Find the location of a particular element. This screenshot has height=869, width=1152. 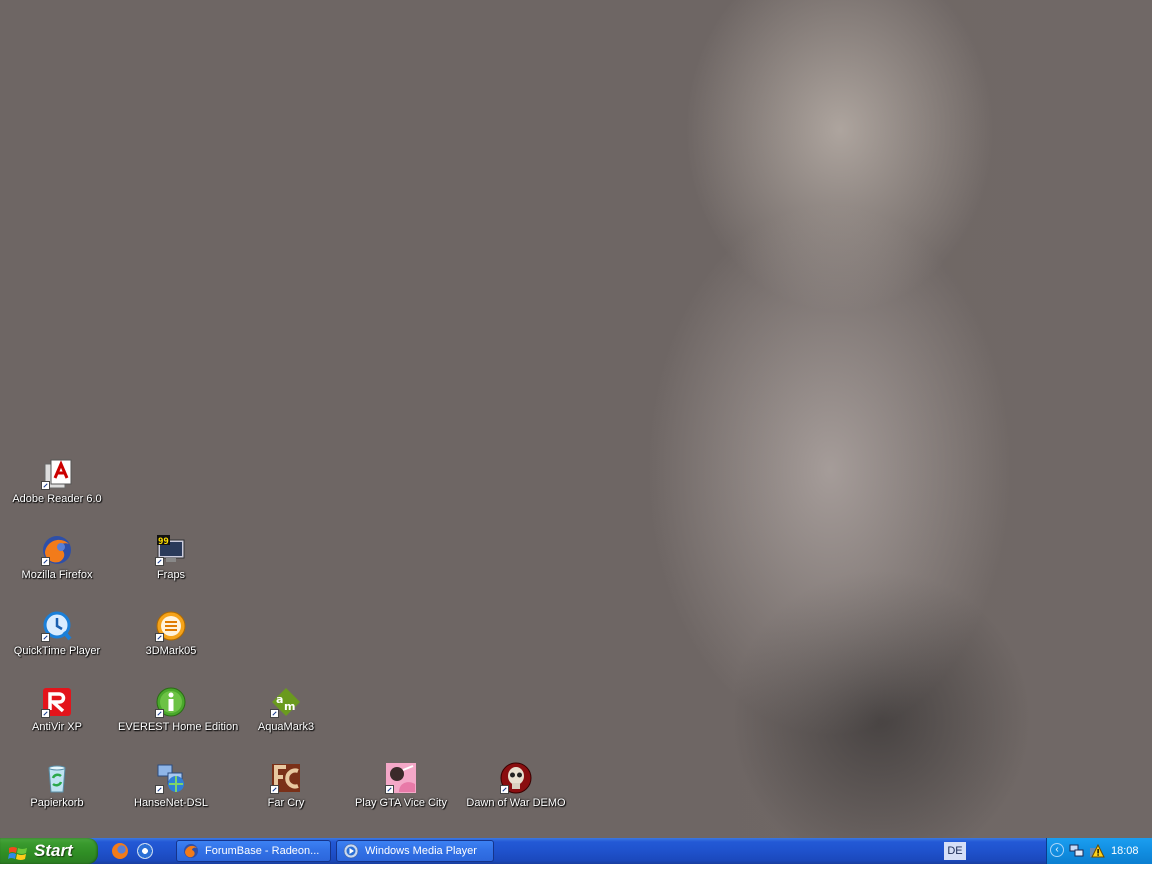

icon-label: EVEREST Home Edition is located at coordinates (178, 727).